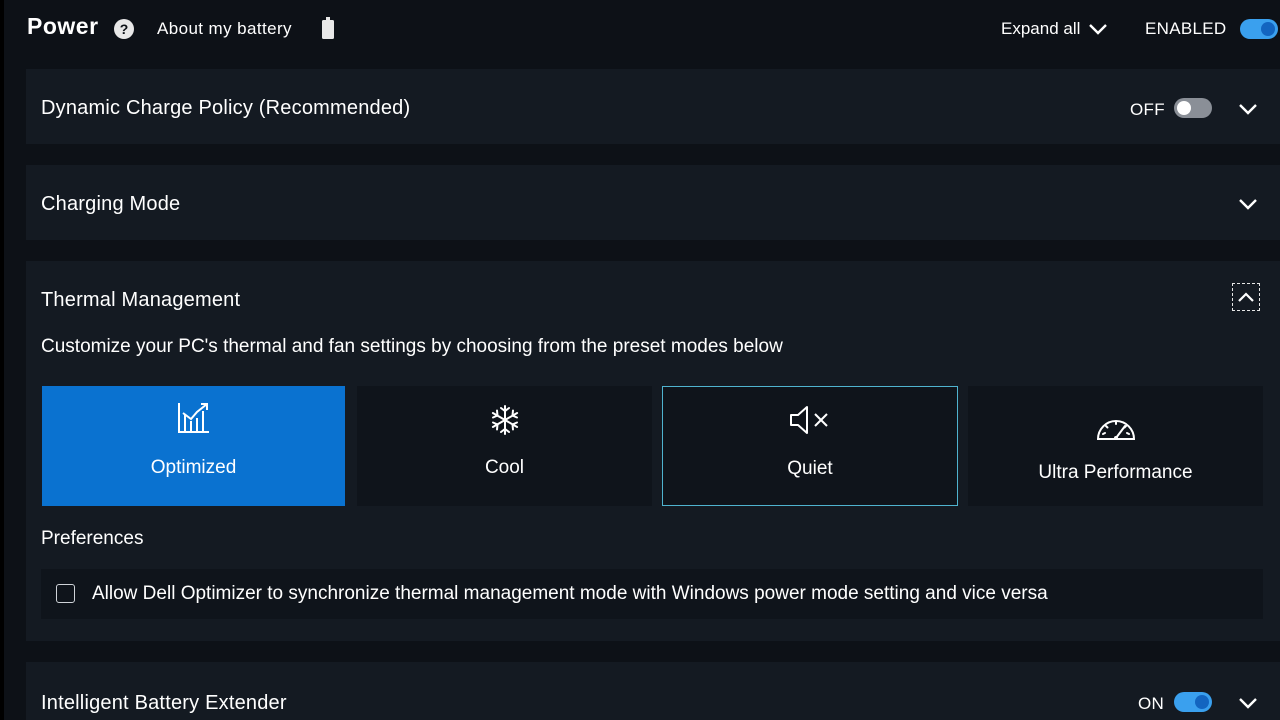 Image resolution: width=1280 pixels, height=720 pixels. Describe the element at coordinates (1193, 108) in the screenshot. I see `dynamic-charge-toggle` at that location.